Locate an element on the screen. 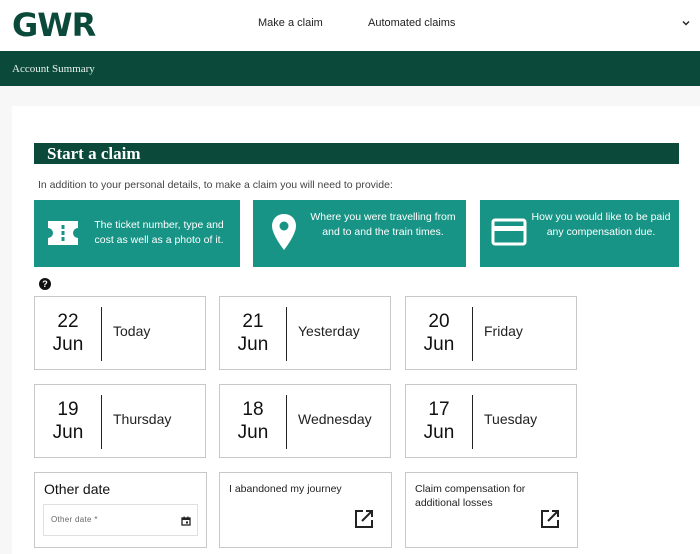 This screenshot has width=700, height=554. date-number: 21 is located at coordinates (253, 321).